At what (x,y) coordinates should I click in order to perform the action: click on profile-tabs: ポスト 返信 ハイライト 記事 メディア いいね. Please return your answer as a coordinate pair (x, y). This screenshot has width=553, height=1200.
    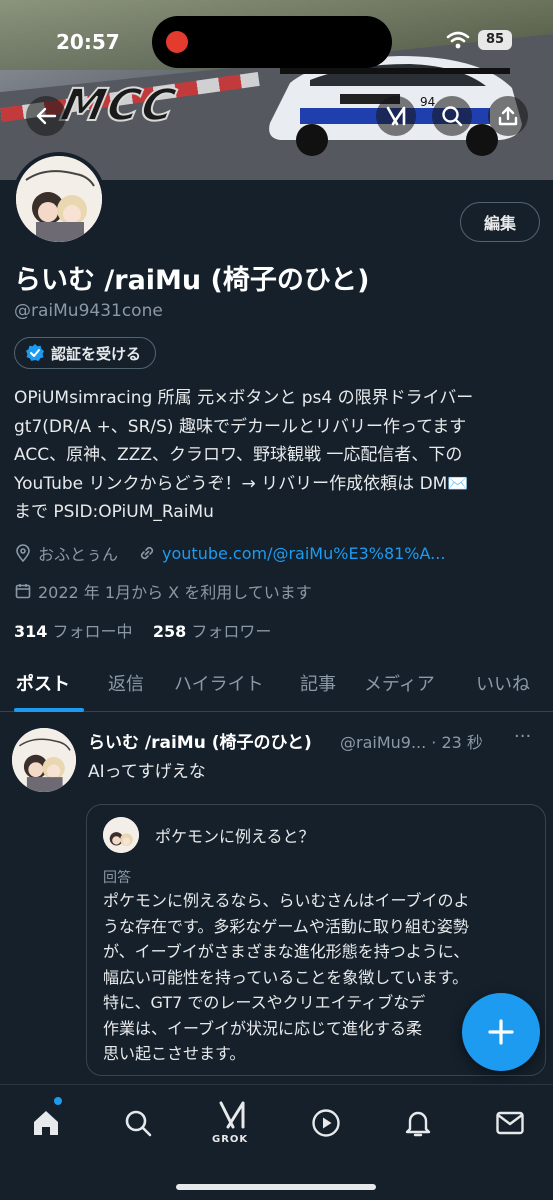
    Looking at the image, I should click on (276, 687).